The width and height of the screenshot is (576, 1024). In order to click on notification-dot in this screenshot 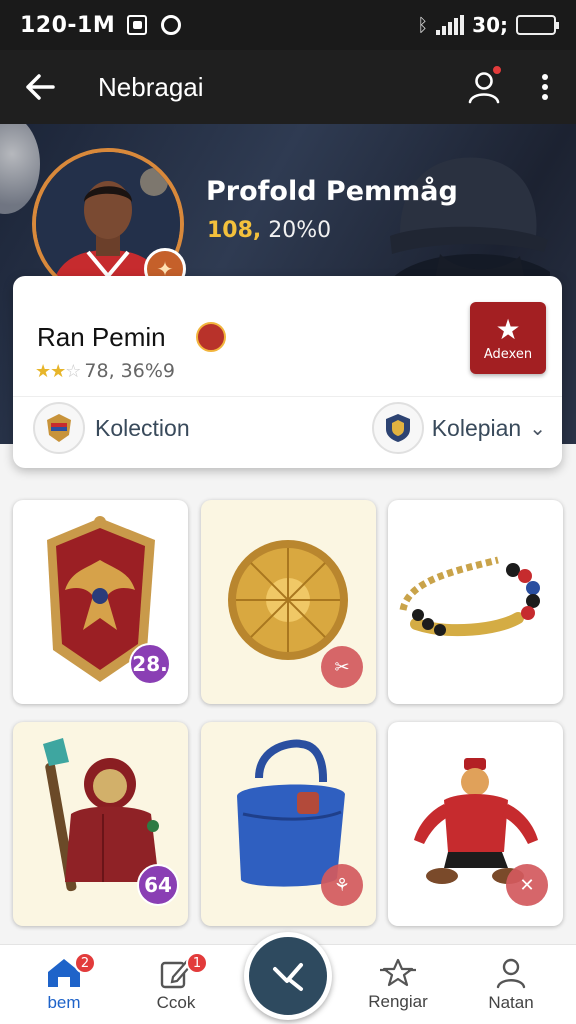, I will do `click(497, 70)`.